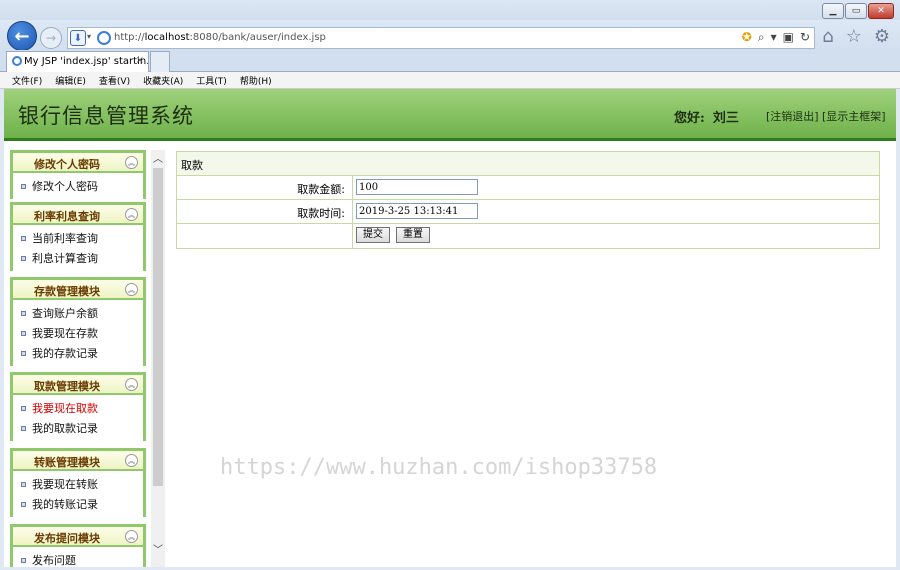 This screenshot has width=900, height=570. What do you see at coordinates (373, 235) in the screenshot?
I see `submit-button: 提交` at bounding box center [373, 235].